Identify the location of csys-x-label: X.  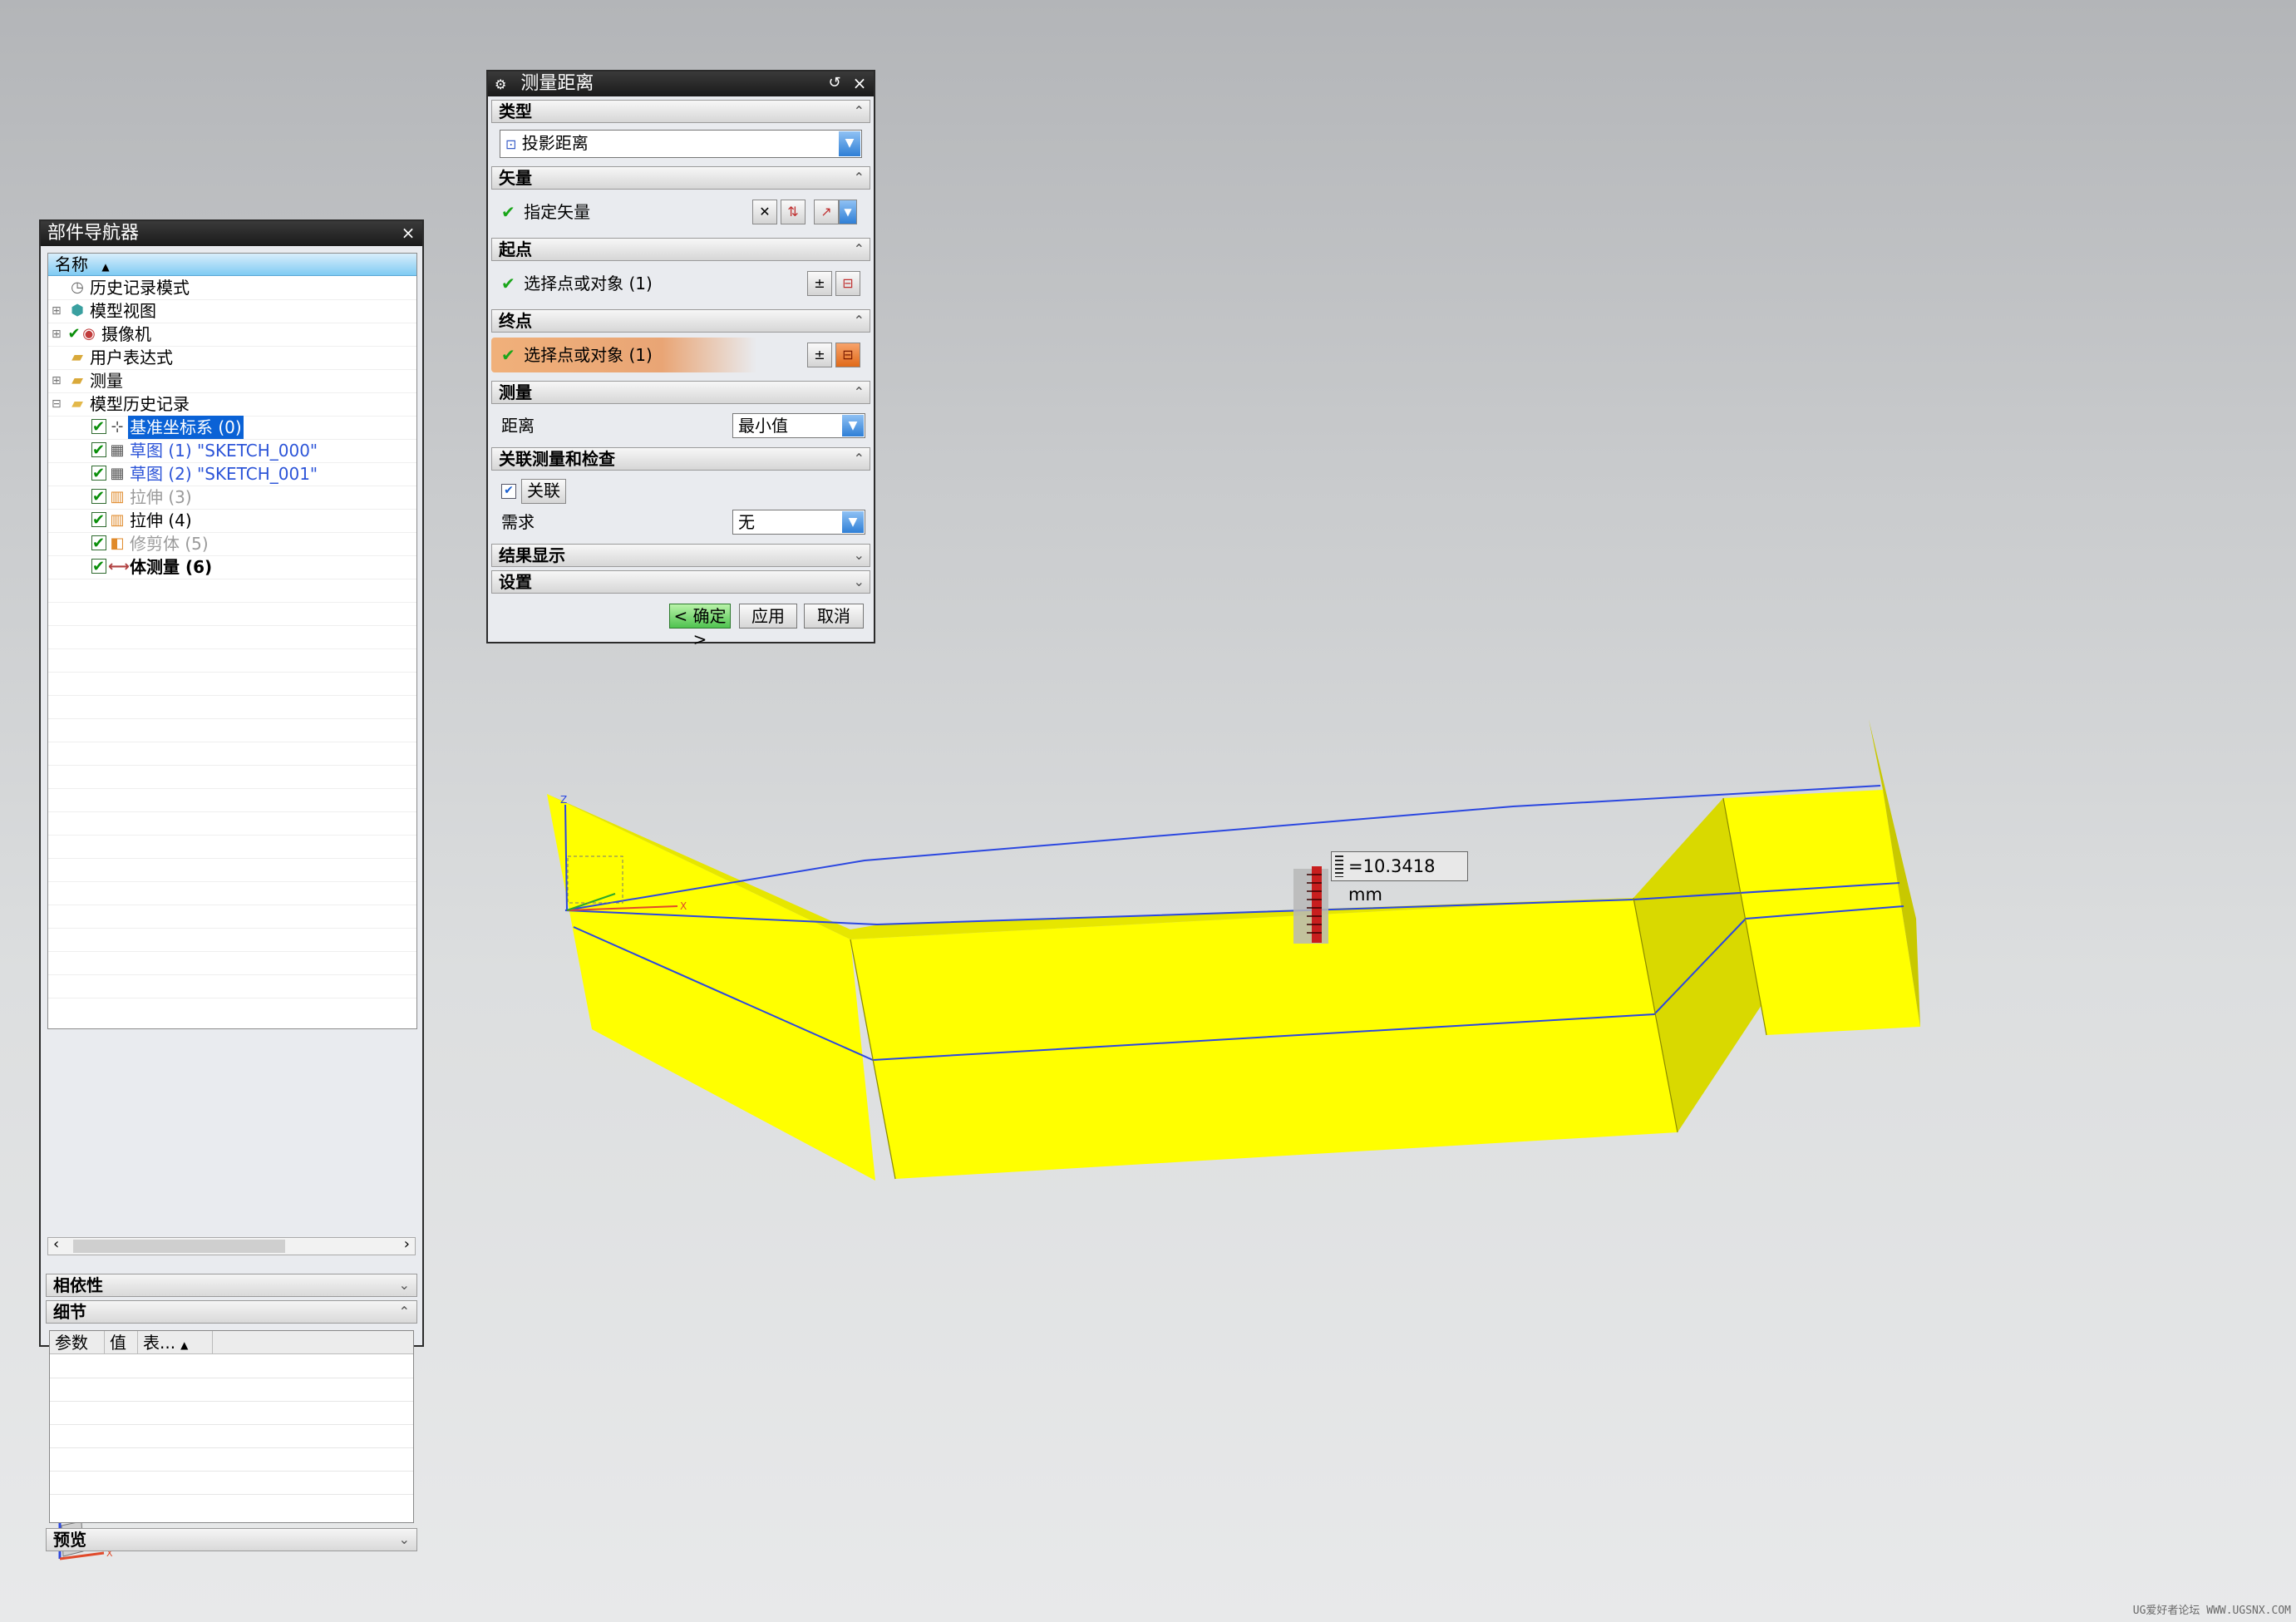
(683, 906).